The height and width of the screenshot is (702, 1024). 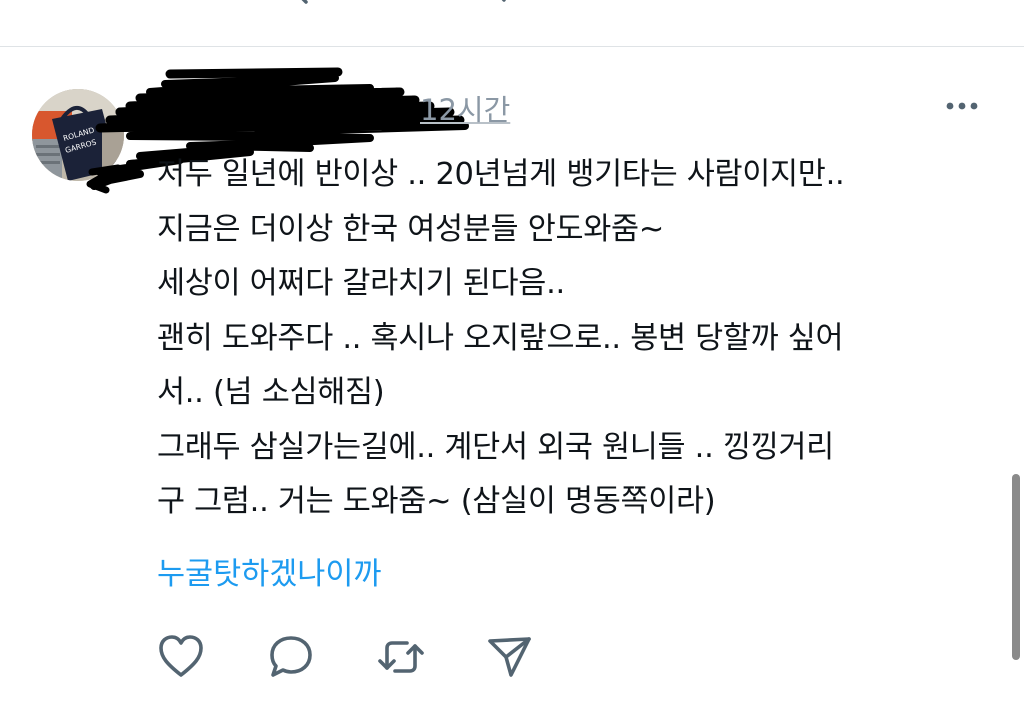 I want to click on like-button, so click(x=181, y=659).